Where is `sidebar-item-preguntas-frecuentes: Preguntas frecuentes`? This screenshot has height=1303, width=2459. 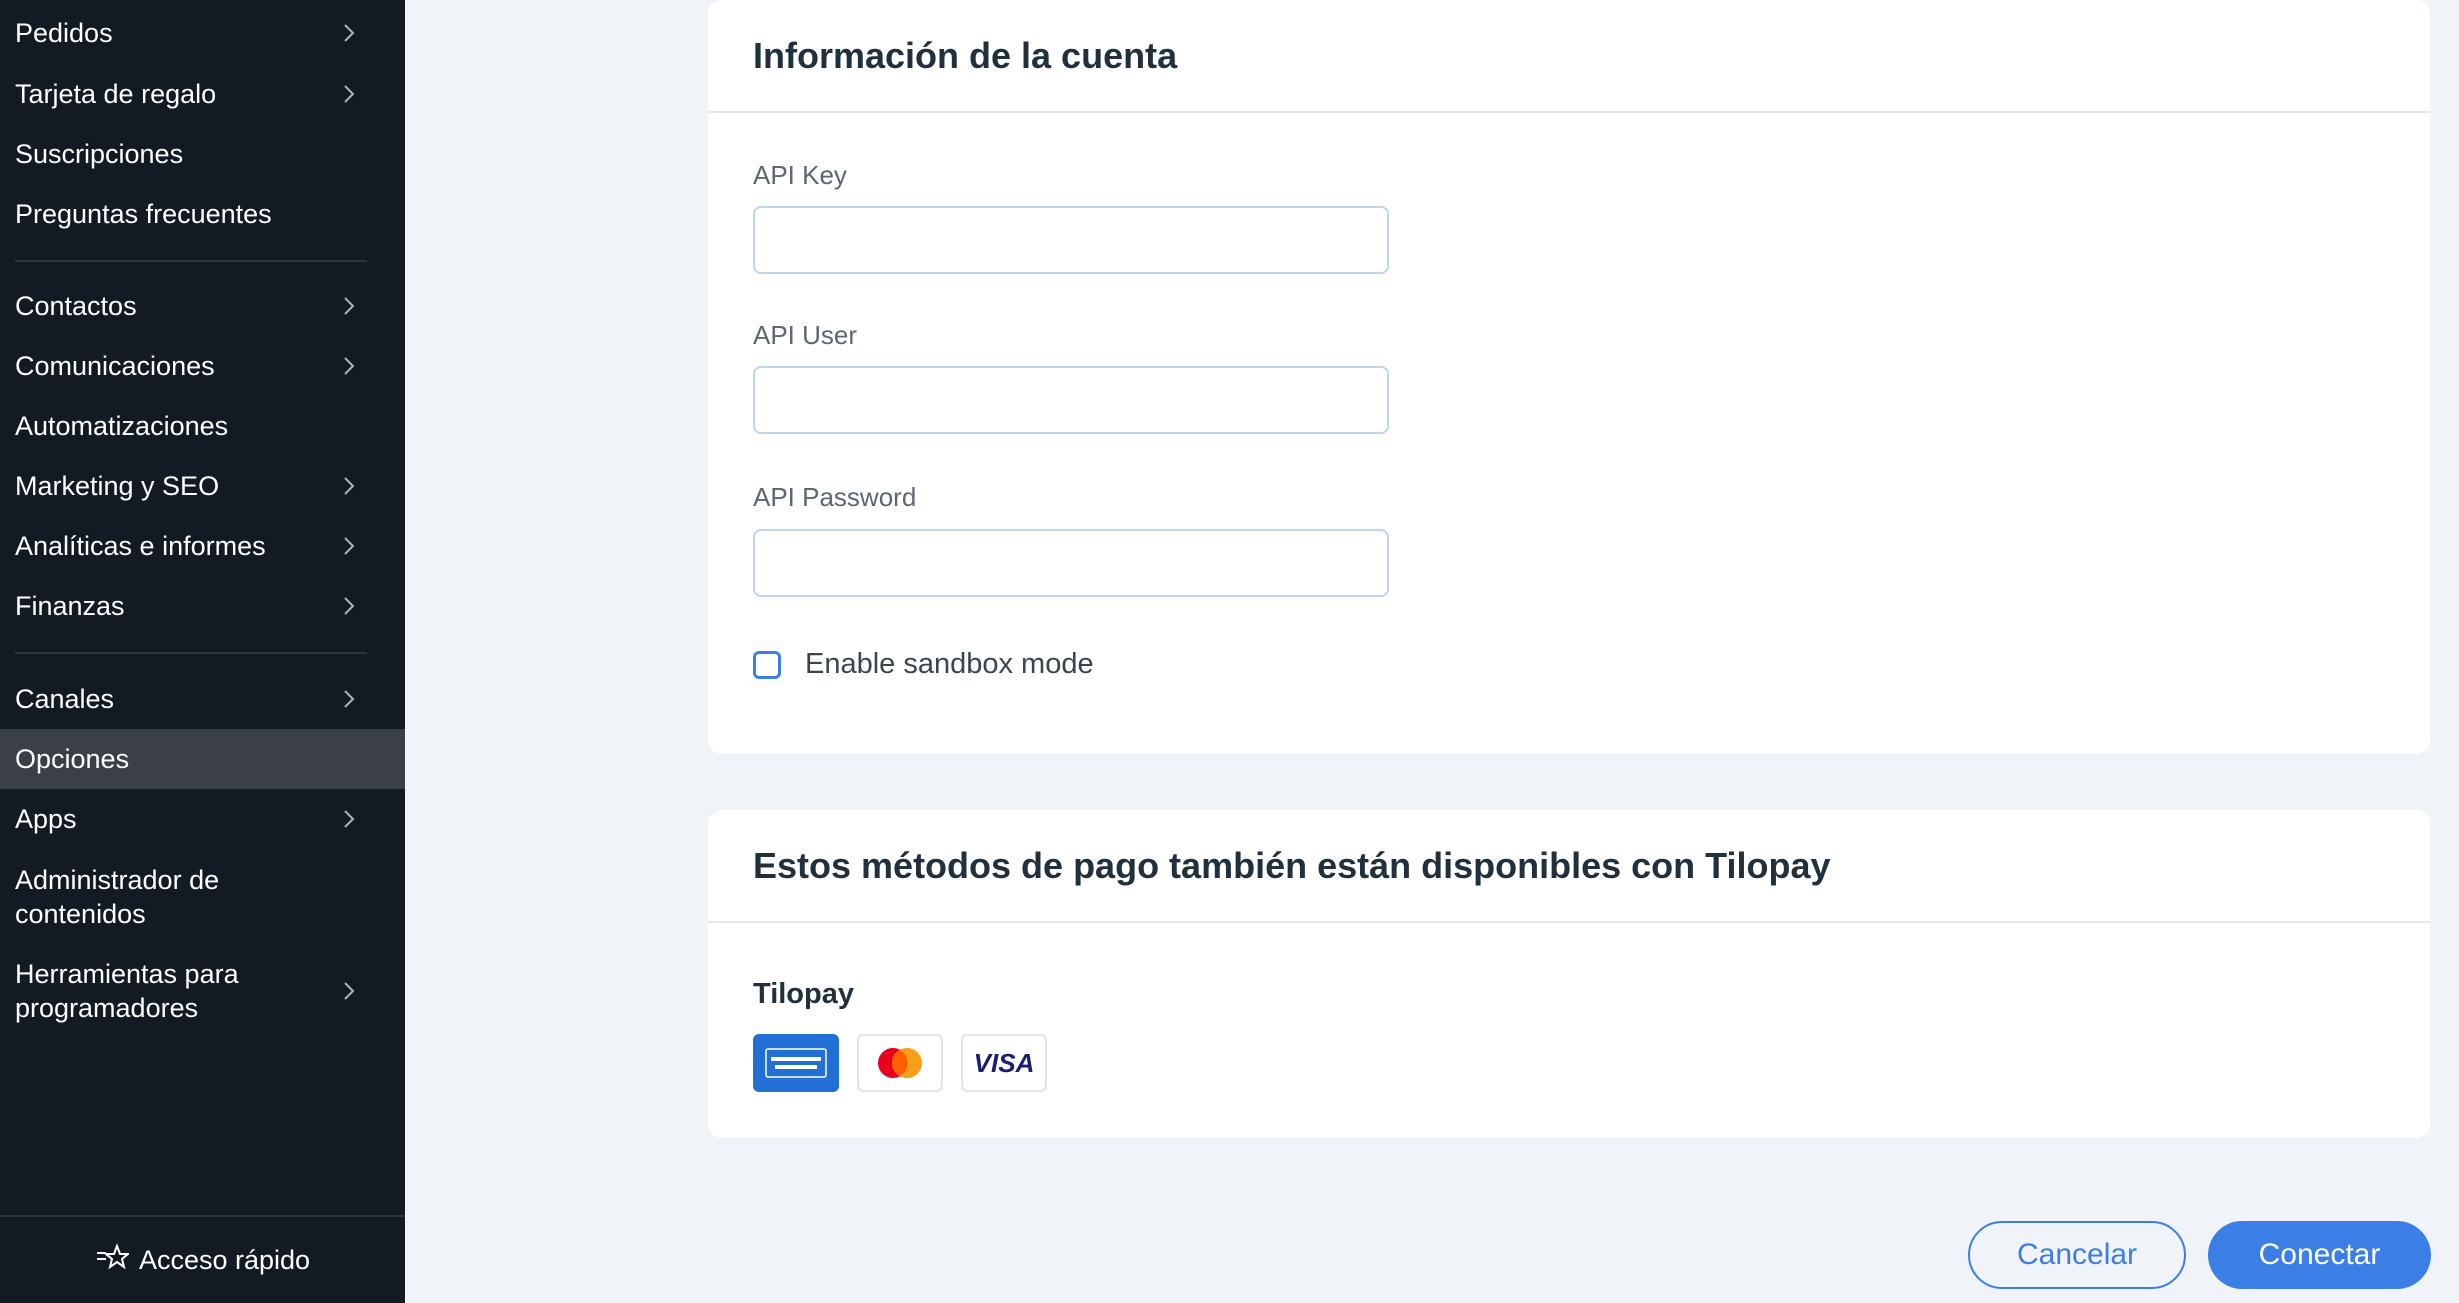 sidebar-item-preguntas-frecuentes: Preguntas frecuentes is located at coordinates (202, 214).